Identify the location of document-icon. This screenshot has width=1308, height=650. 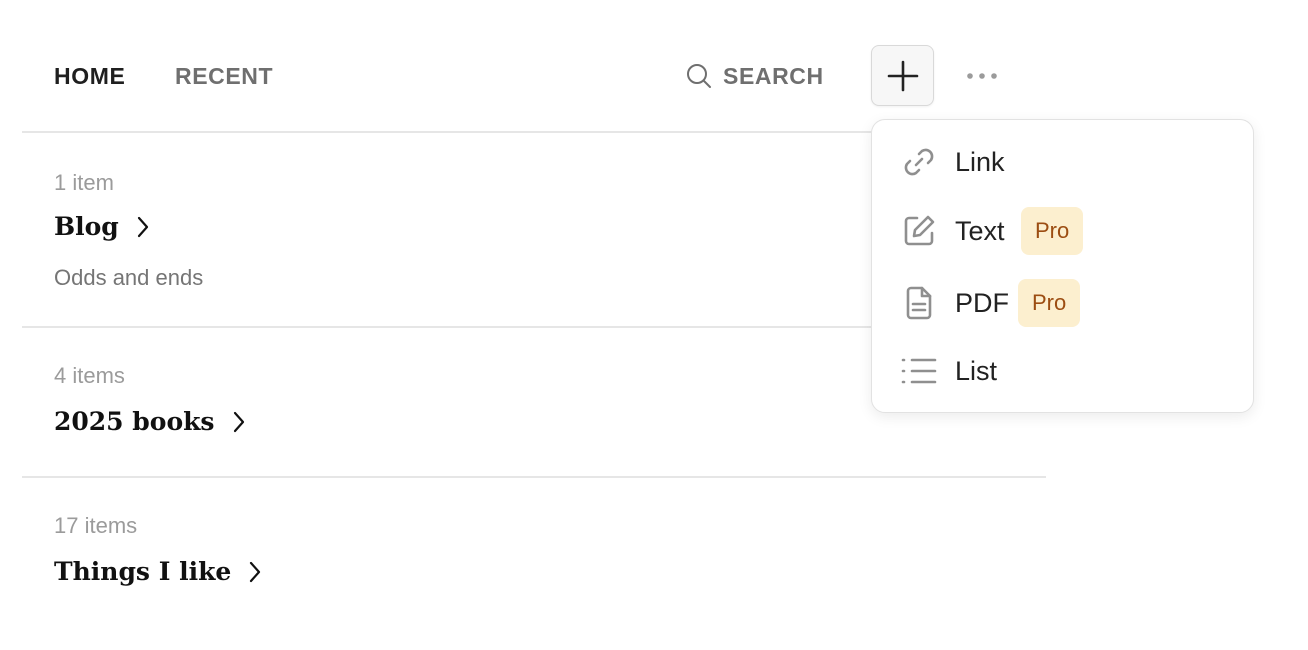
(919, 303).